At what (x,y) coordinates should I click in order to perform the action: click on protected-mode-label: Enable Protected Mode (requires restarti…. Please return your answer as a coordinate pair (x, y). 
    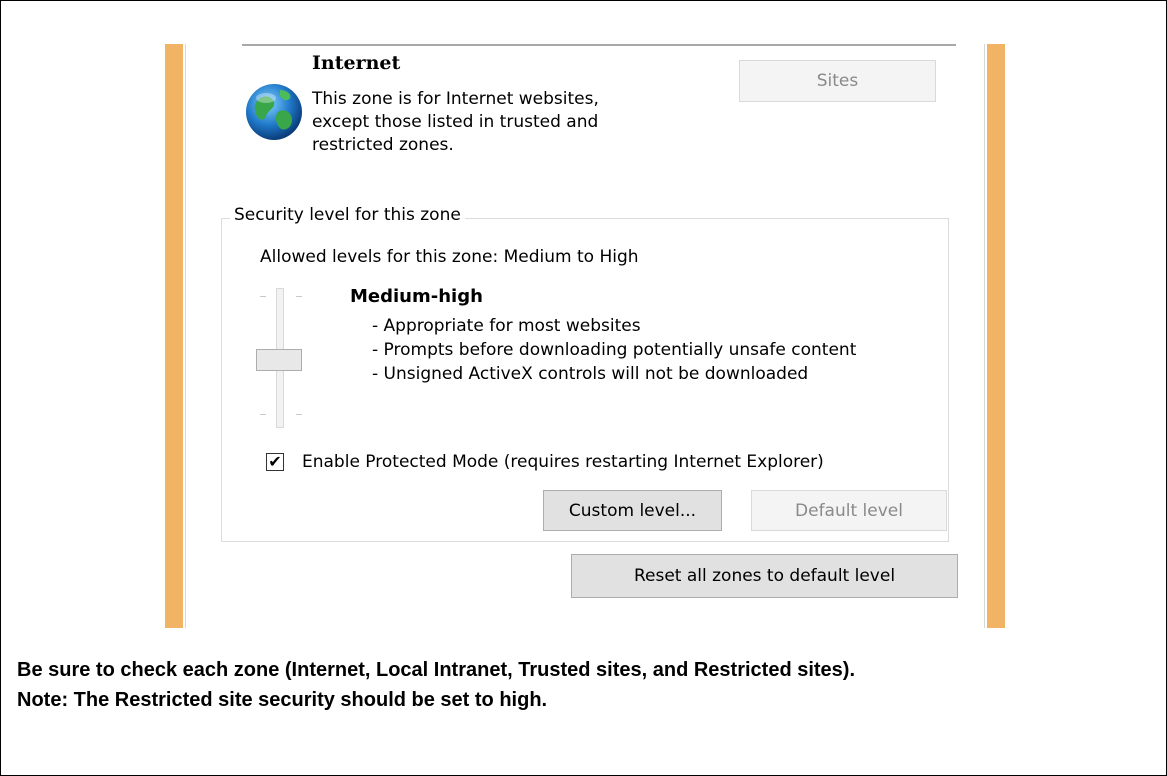
    Looking at the image, I should click on (563, 462).